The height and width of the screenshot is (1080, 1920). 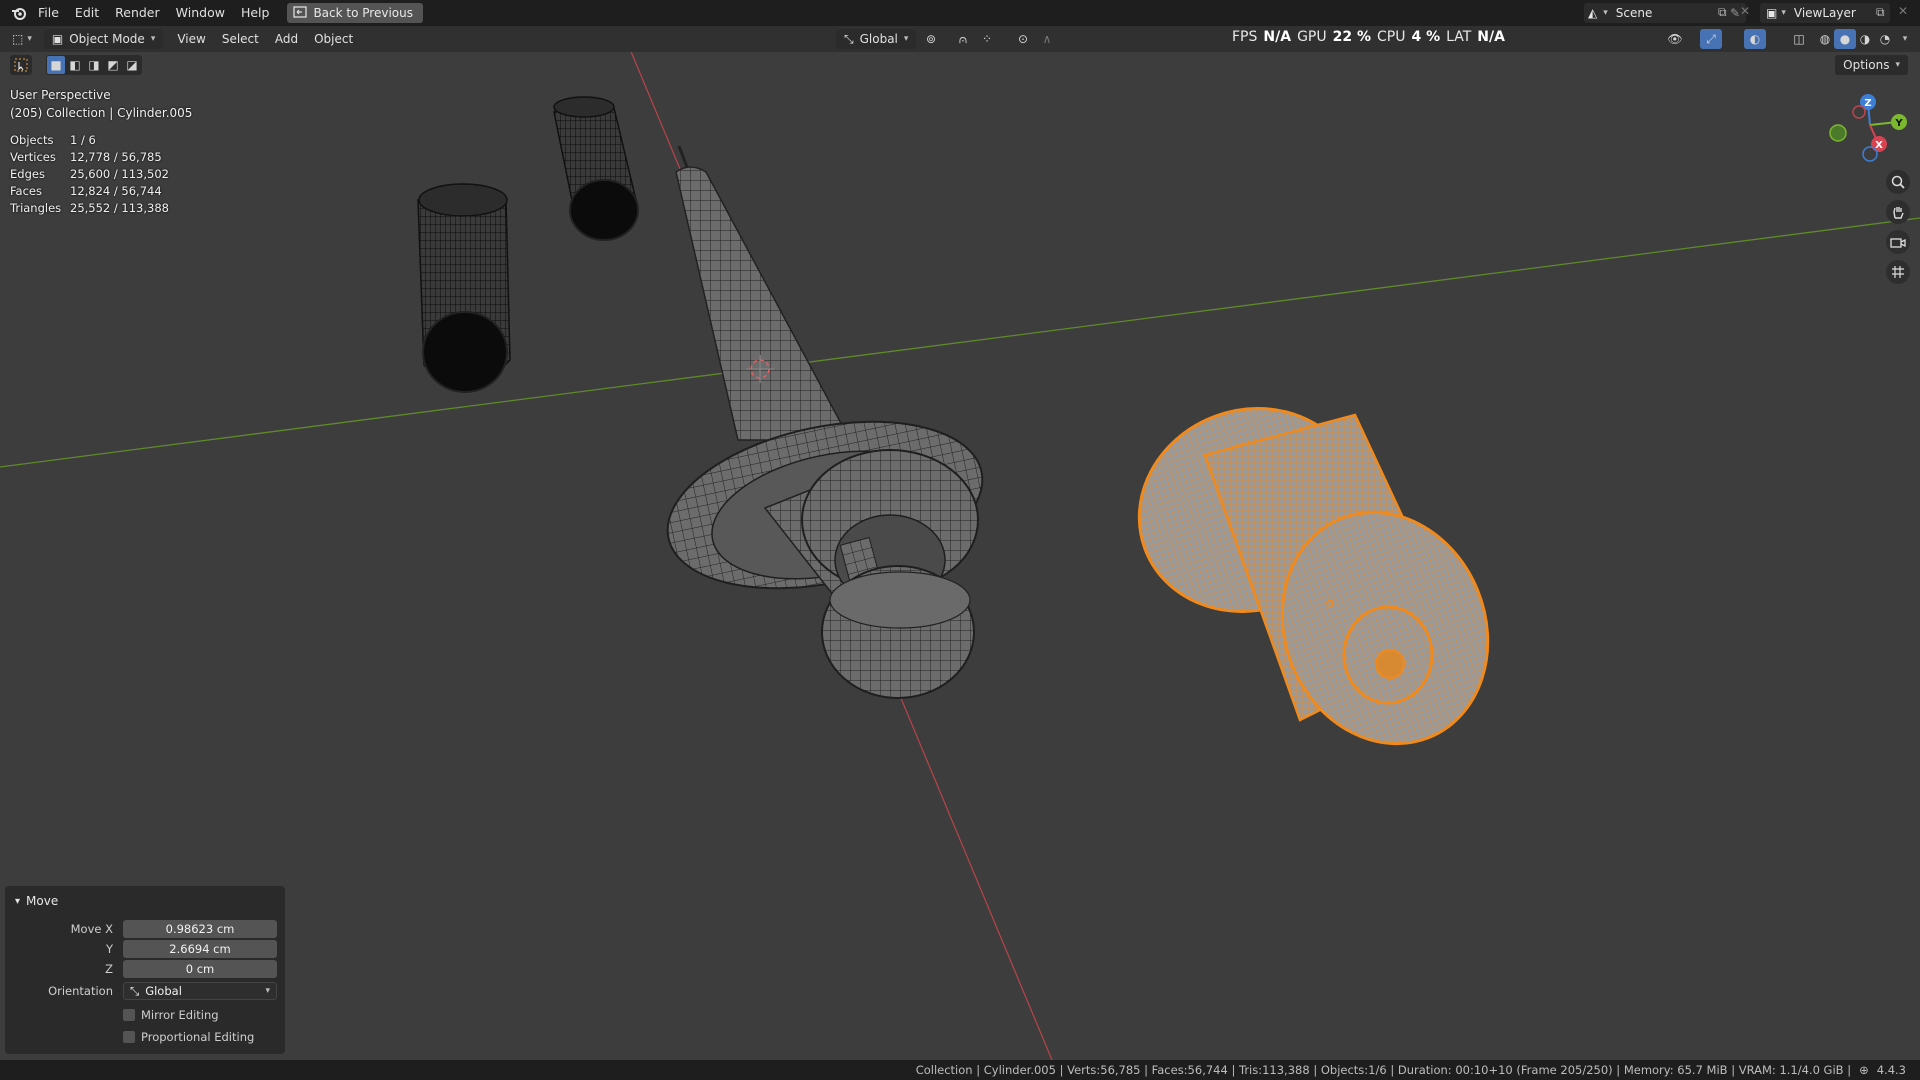 What do you see at coordinates (119, 208) in the screenshot?
I see `stat-value: 25,552 / 113,388` at bounding box center [119, 208].